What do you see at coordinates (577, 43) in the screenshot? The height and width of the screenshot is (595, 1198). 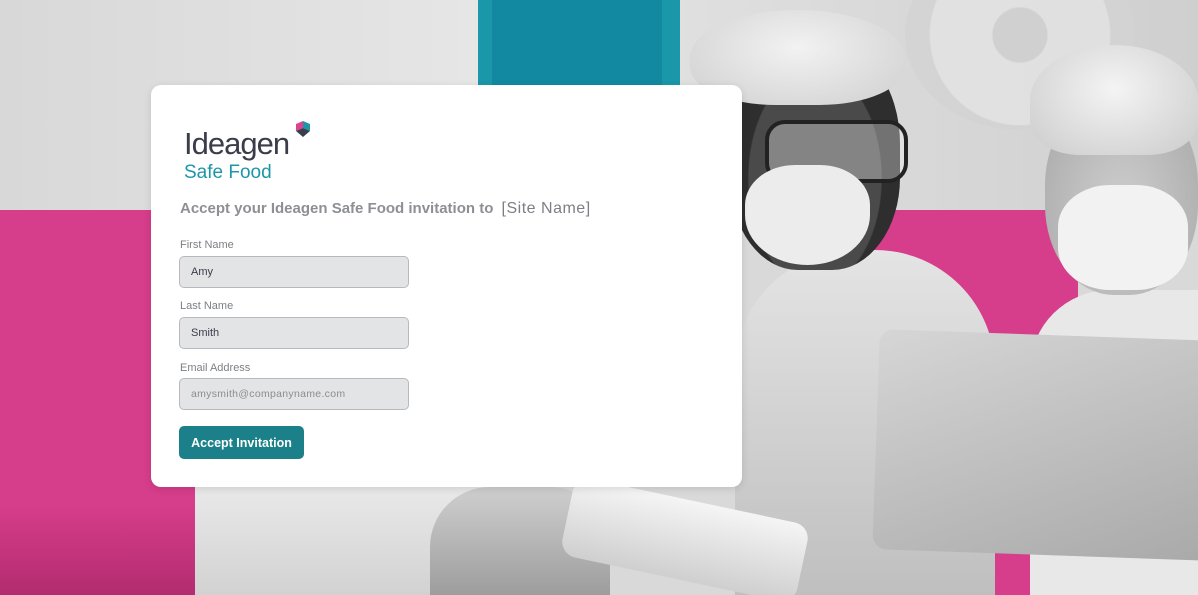 I see `bg-teal-block-inner` at bounding box center [577, 43].